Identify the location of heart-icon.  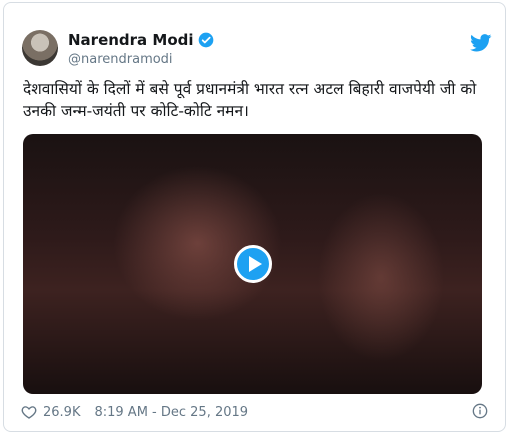
(29, 412).